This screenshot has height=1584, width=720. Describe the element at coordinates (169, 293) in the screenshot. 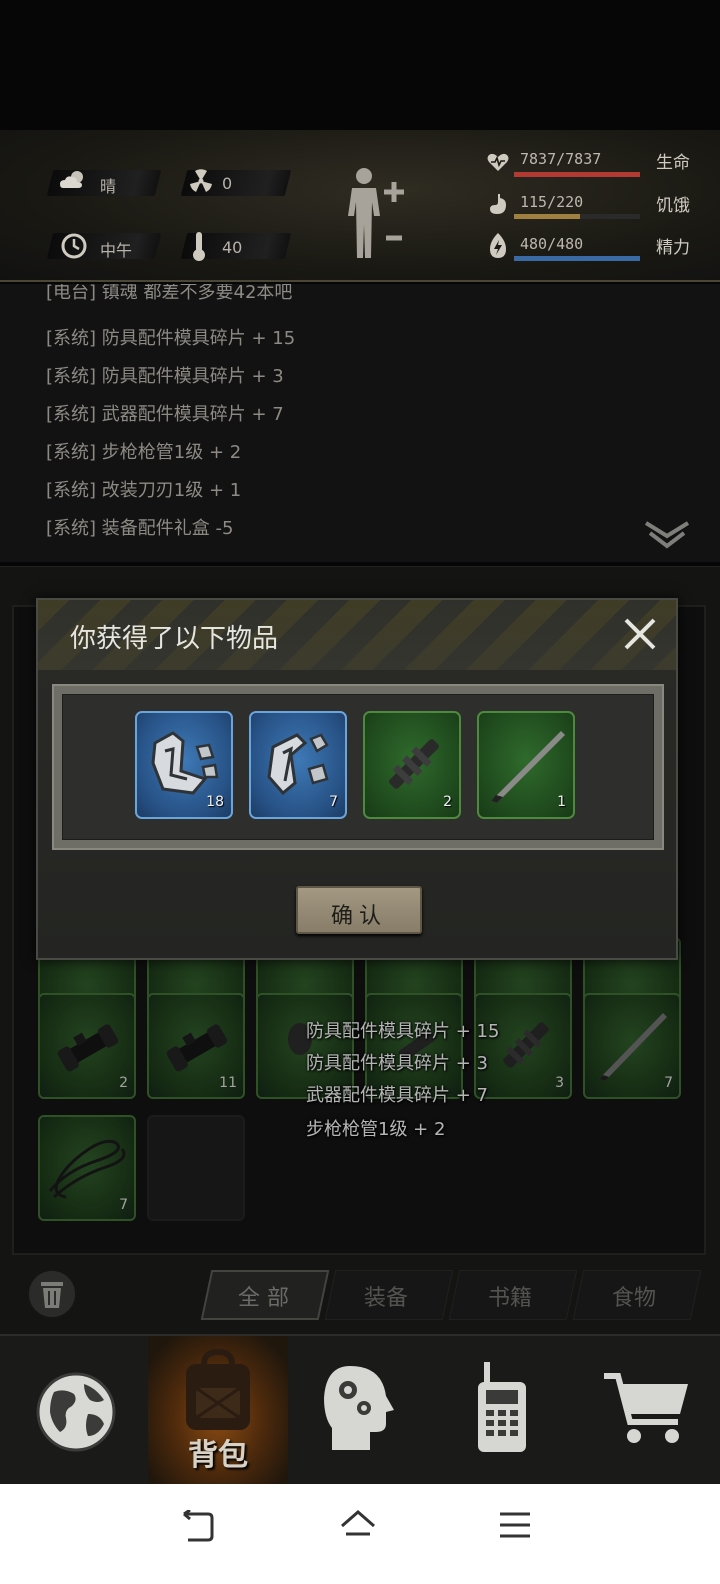

I see `log-line: [电台] 镇魂 都差不多要42本吧` at that location.